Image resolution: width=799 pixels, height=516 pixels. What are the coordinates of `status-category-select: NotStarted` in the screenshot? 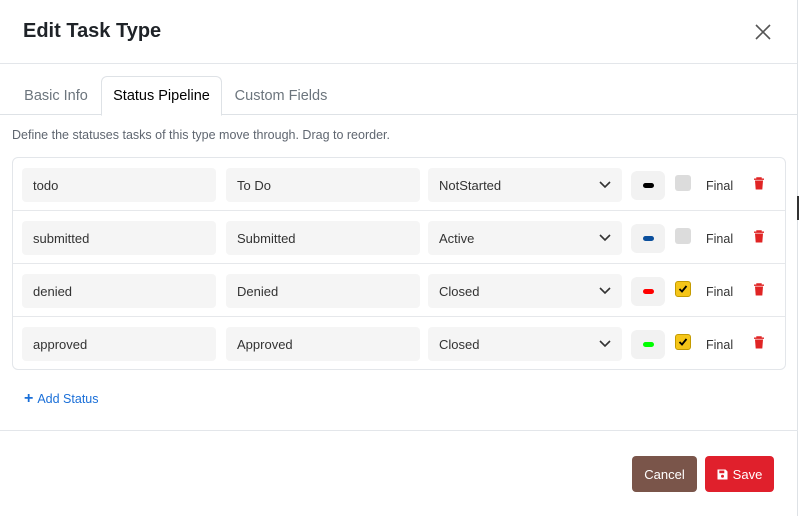 It's located at (525, 185).